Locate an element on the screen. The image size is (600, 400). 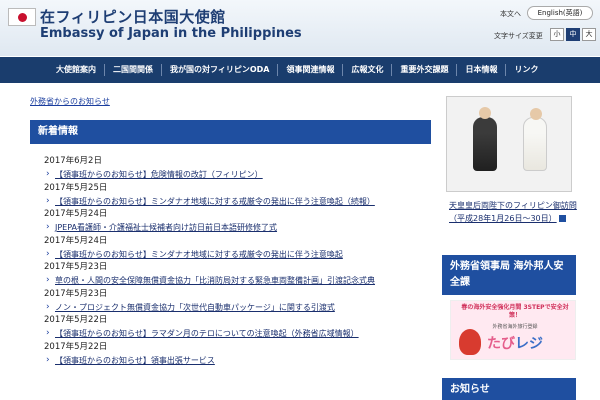
skip-to-content-link: 本文へ is located at coordinates (510, 14).